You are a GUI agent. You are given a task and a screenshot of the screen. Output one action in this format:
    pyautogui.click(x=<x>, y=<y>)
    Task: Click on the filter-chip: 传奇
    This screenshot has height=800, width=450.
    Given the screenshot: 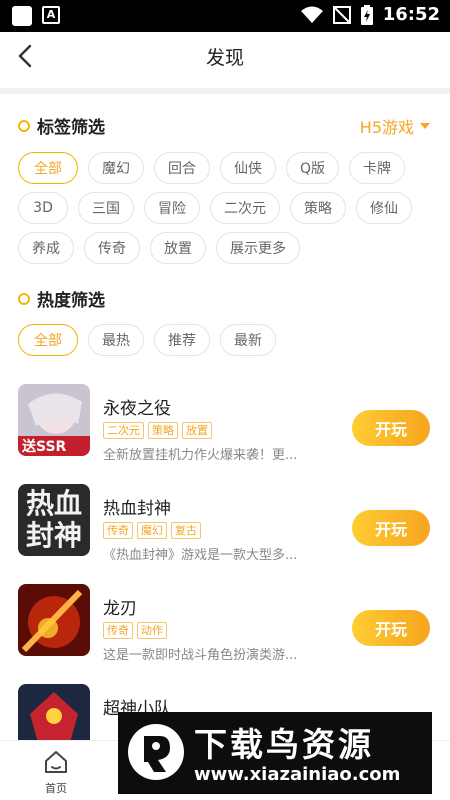 What is the action you would take?
    pyautogui.click(x=112, y=248)
    